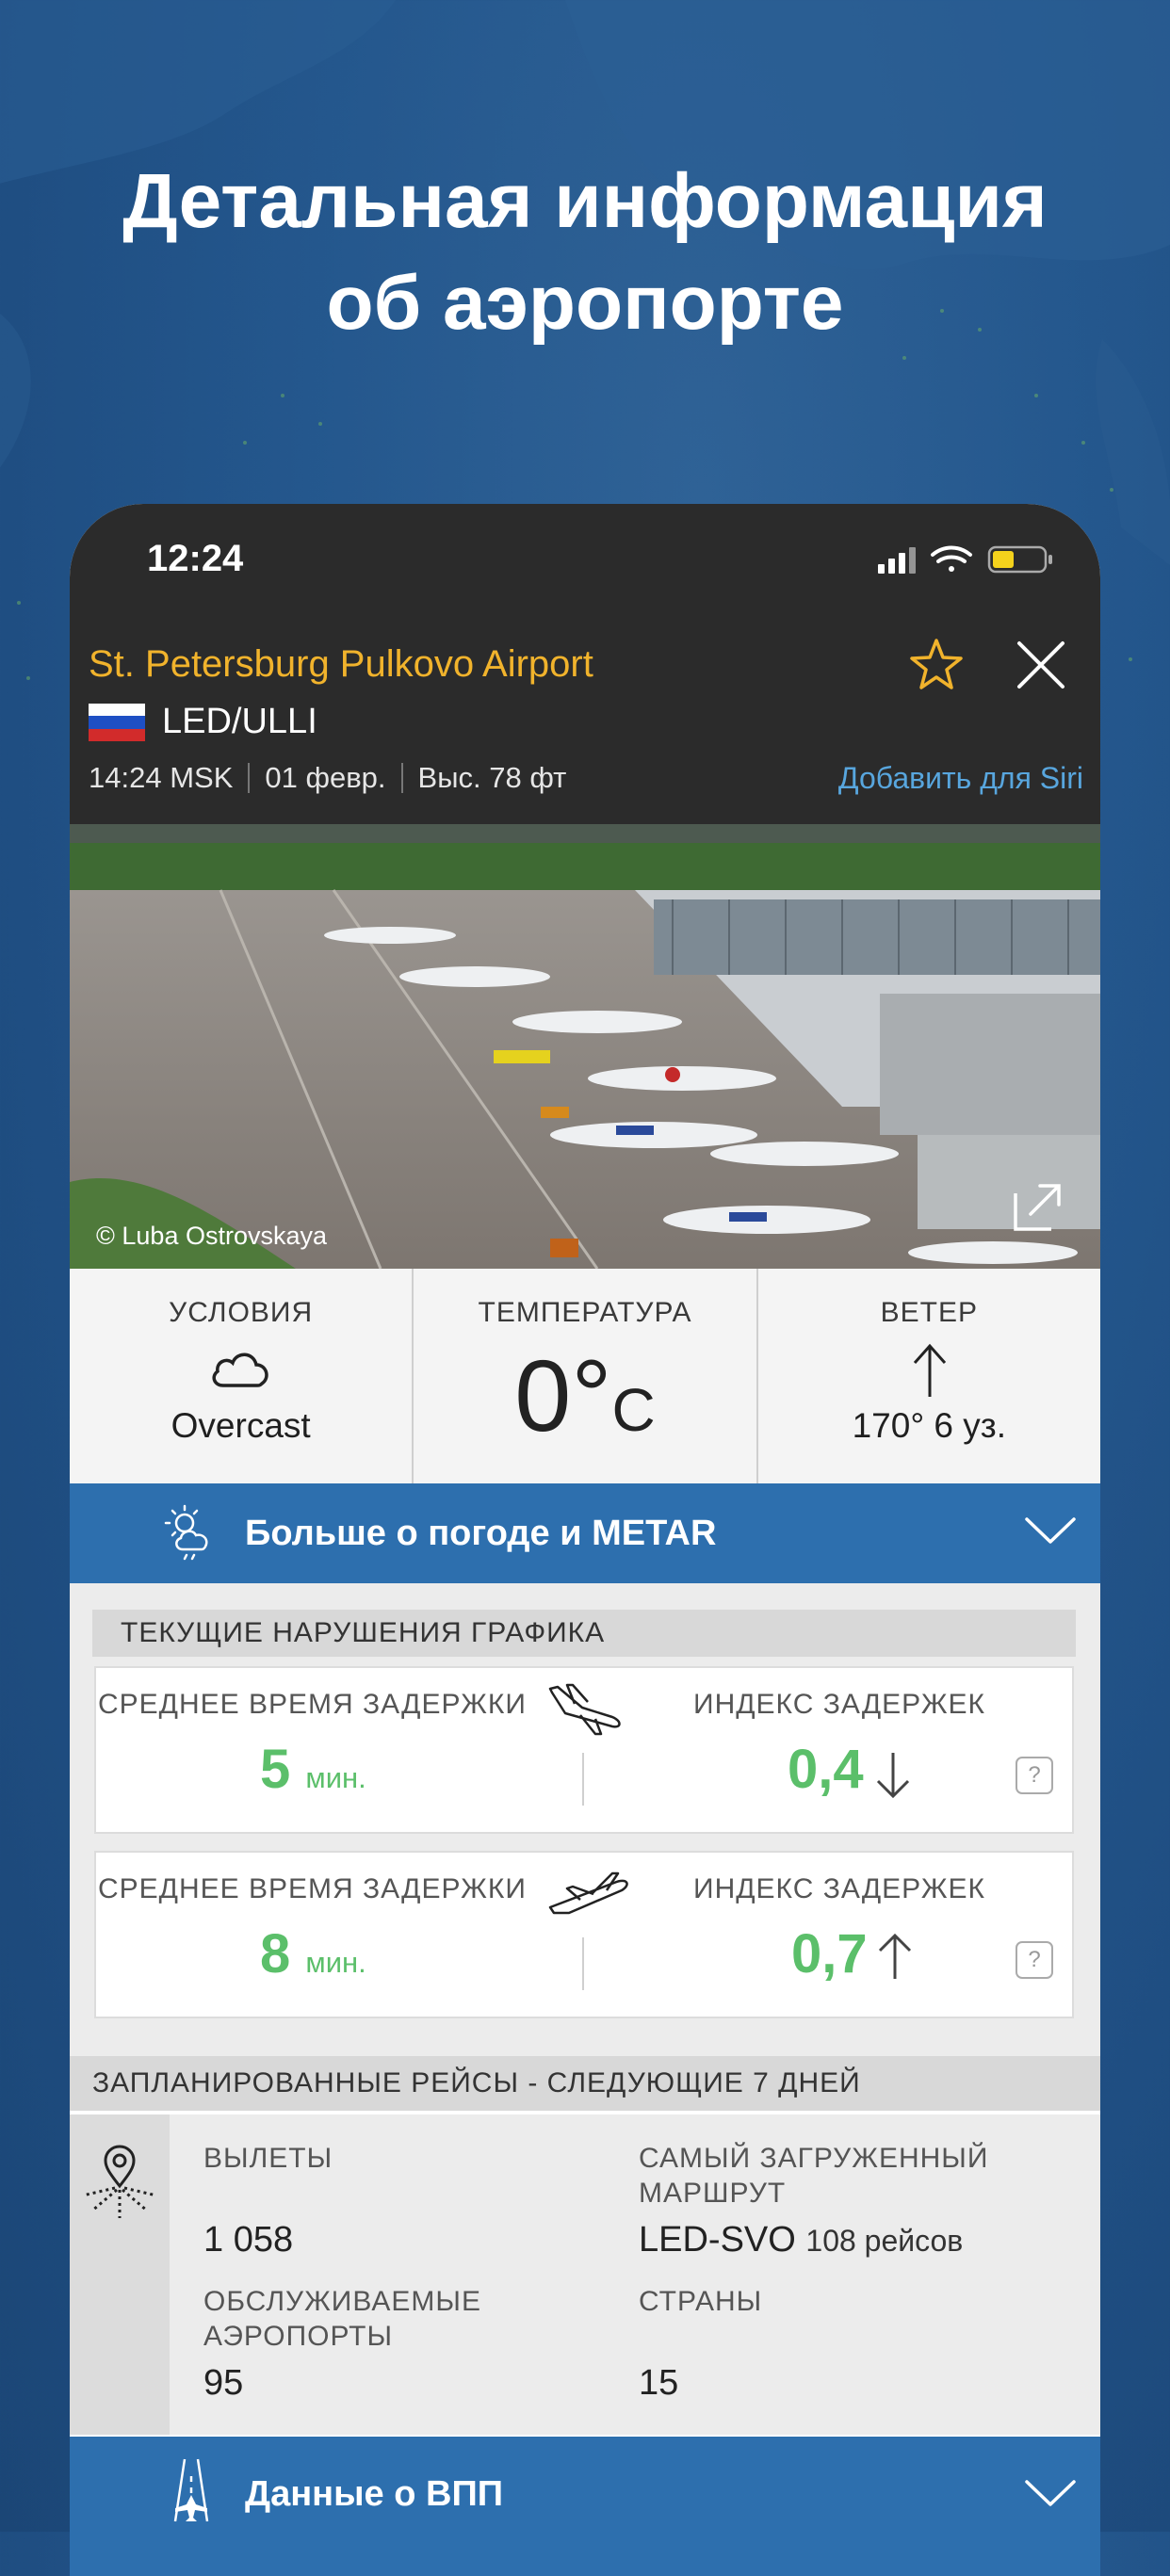 The width and height of the screenshot is (1170, 2576). What do you see at coordinates (951, 558) in the screenshot?
I see `wifi-icon` at bounding box center [951, 558].